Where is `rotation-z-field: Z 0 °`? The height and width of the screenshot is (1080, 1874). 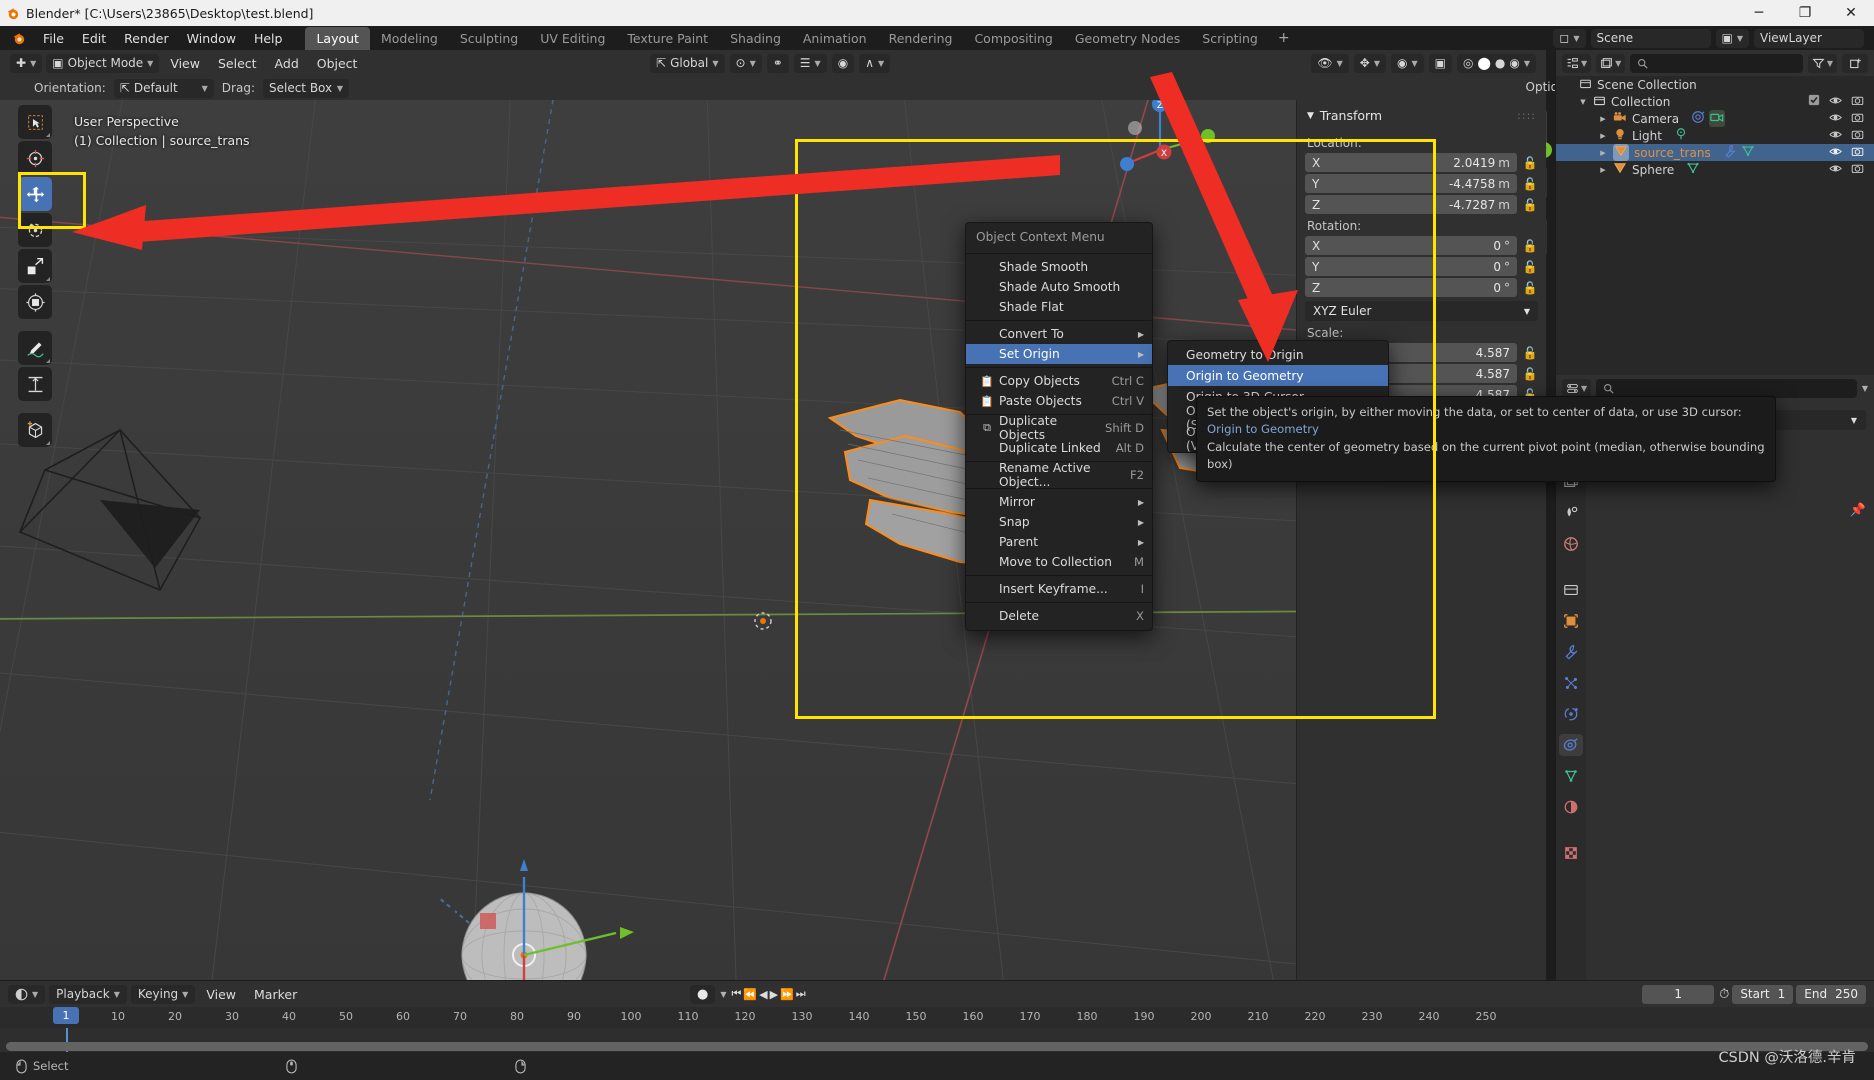 rotation-z-field: Z 0 ° is located at coordinates (1411, 287).